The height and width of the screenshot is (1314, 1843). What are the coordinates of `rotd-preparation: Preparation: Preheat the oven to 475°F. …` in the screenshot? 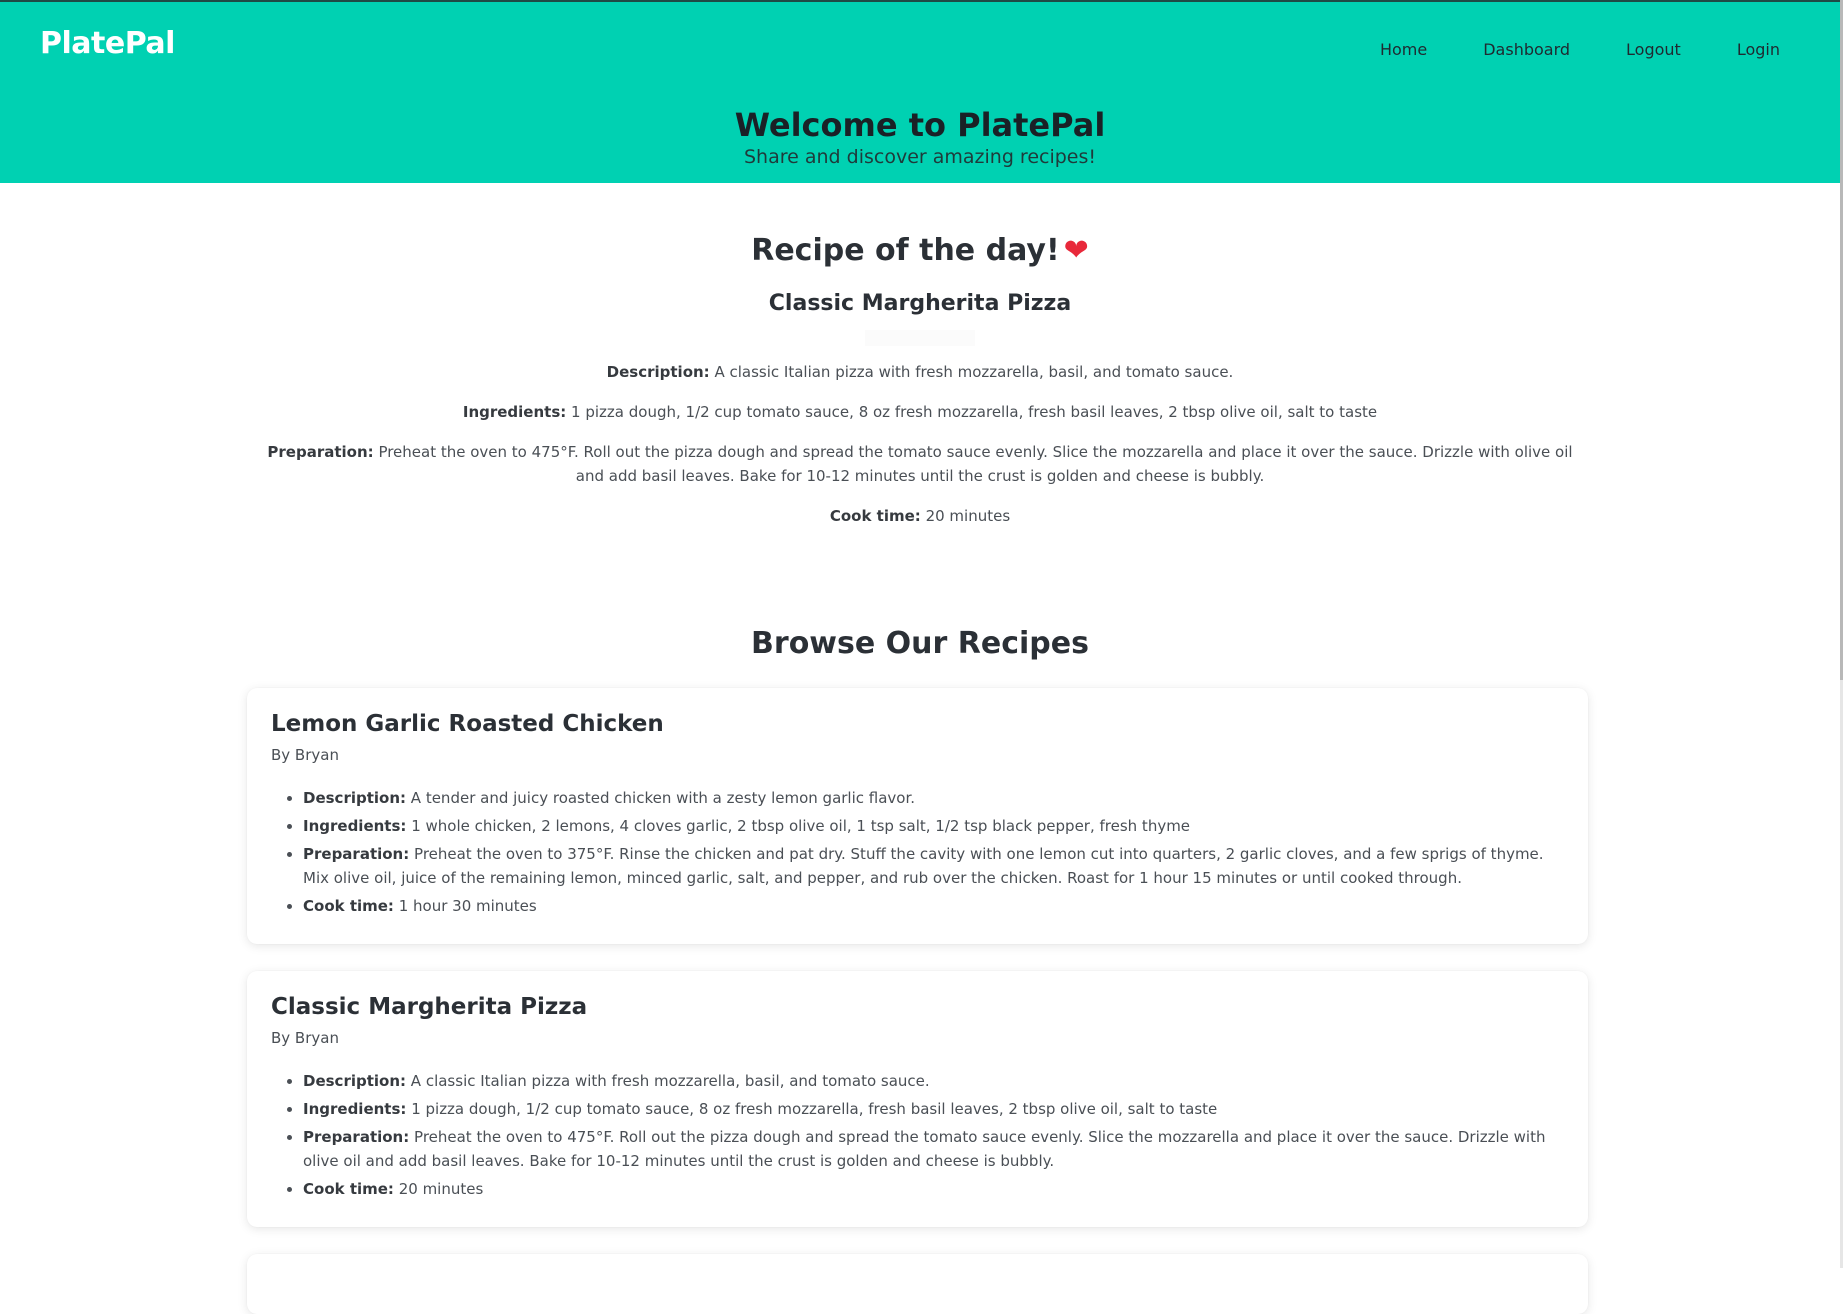 It's located at (920, 464).